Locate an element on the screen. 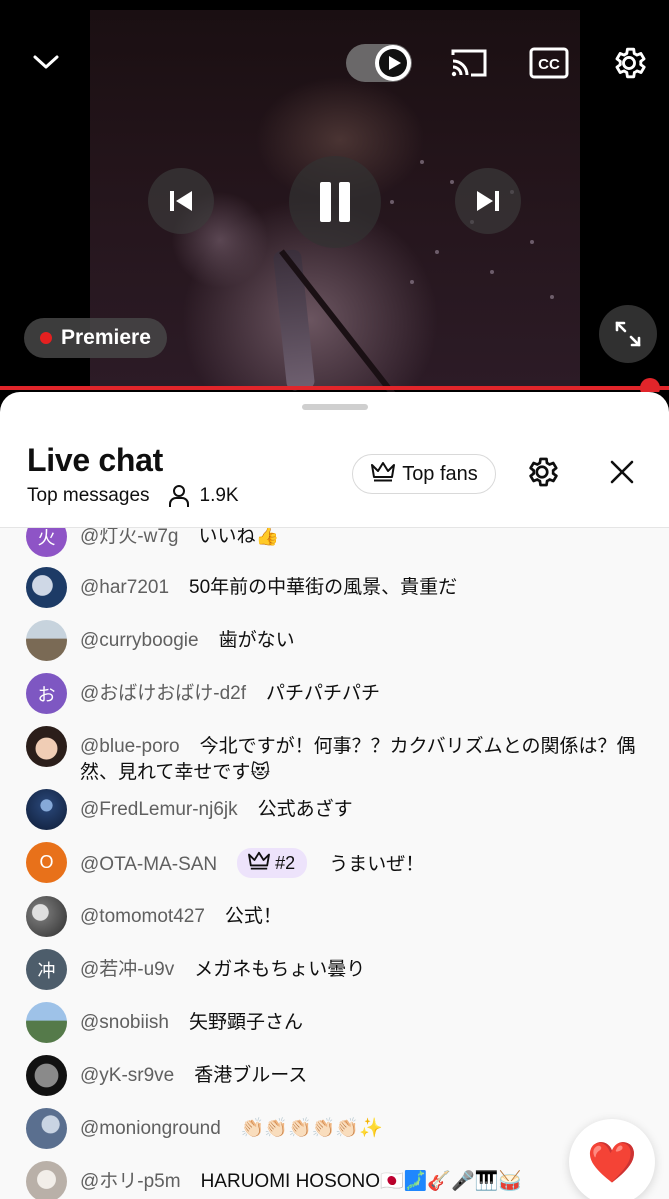  message-text: パチパチパチ is located at coordinates (323, 693).